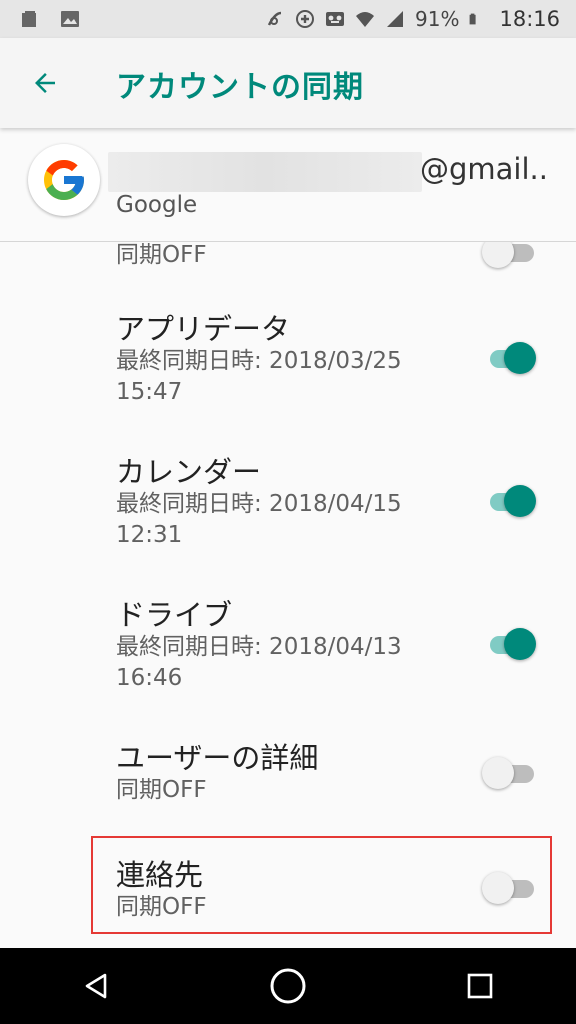 Image resolution: width=576 pixels, height=1024 pixels. I want to click on back-button, so click(45, 83).